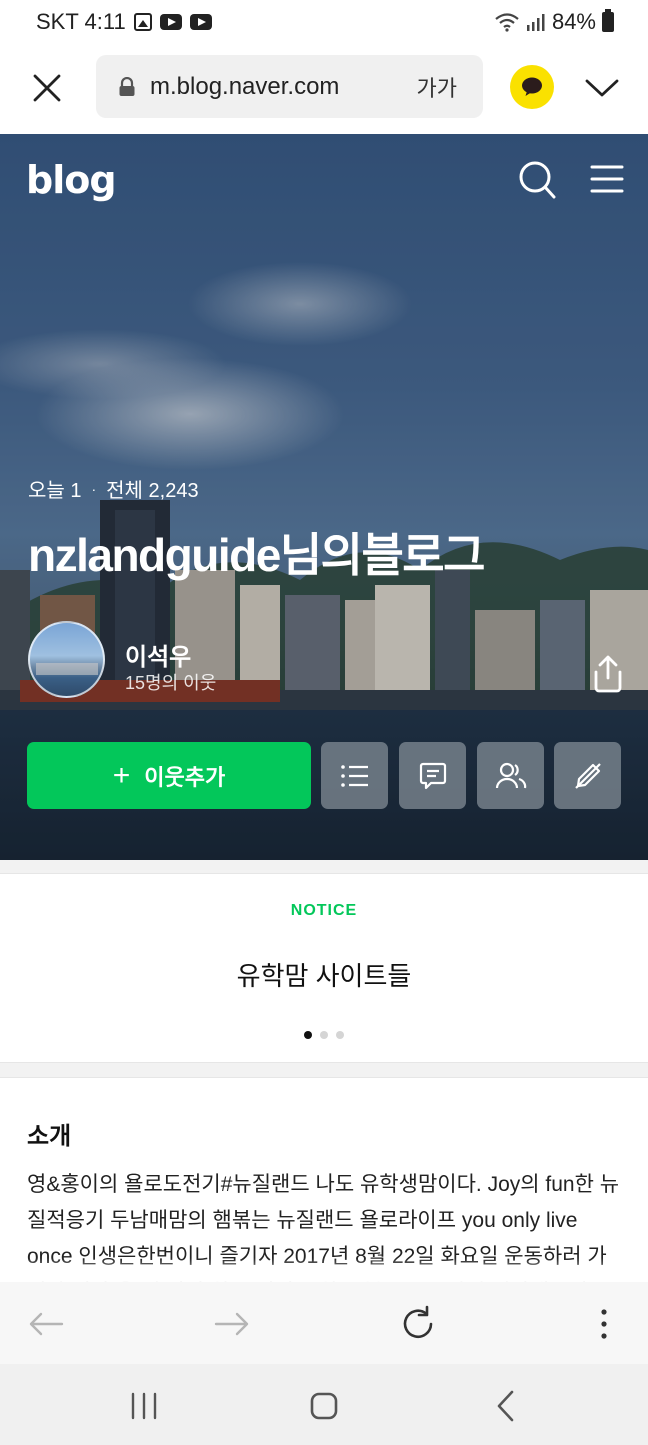 The image size is (648, 1445). I want to click on chevron-down-icon, so click(602, 88).